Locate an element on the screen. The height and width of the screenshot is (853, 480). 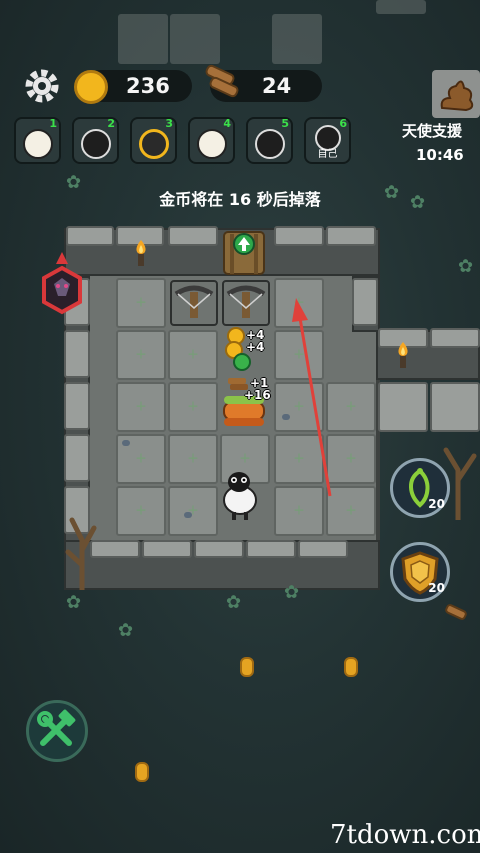
poop-icon is located at coordinates (457, 96).